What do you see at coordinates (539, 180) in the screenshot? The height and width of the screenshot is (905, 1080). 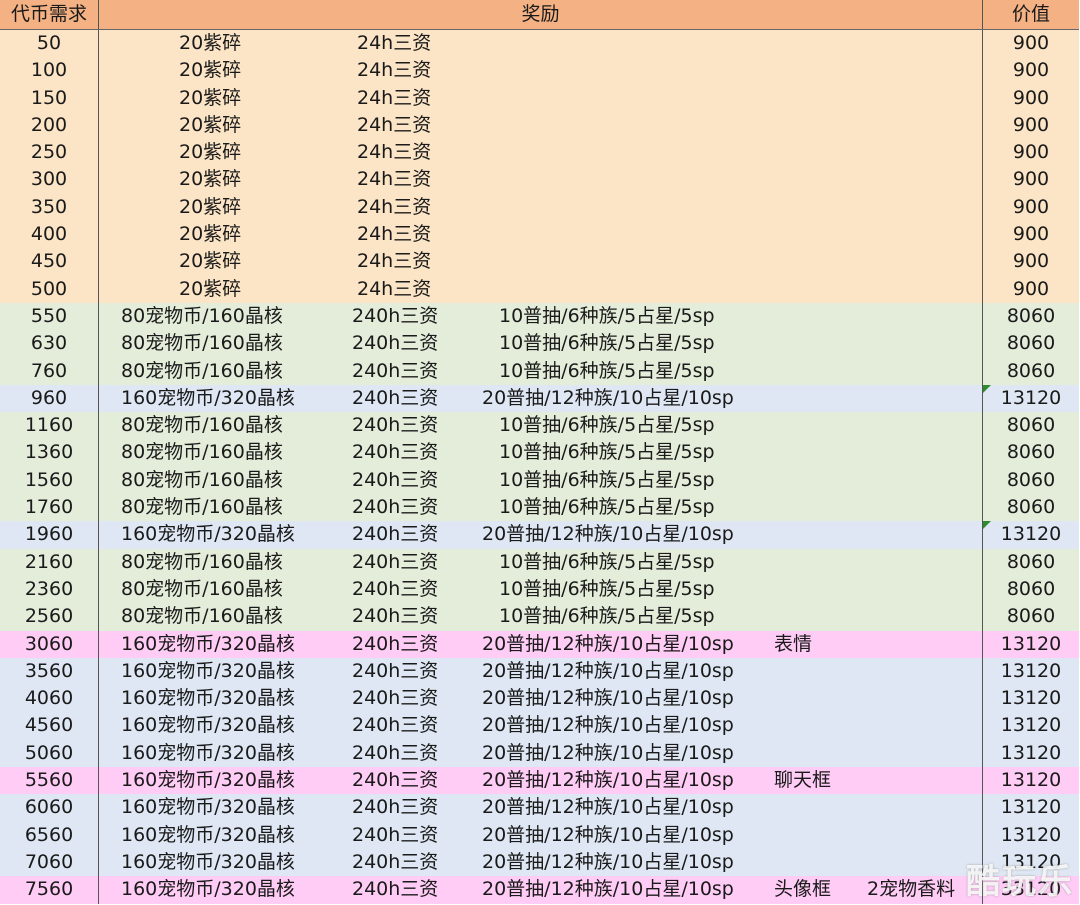 I see `table-row: 300 20紫碎 24h三资 900` at bounding box center [539, 180].